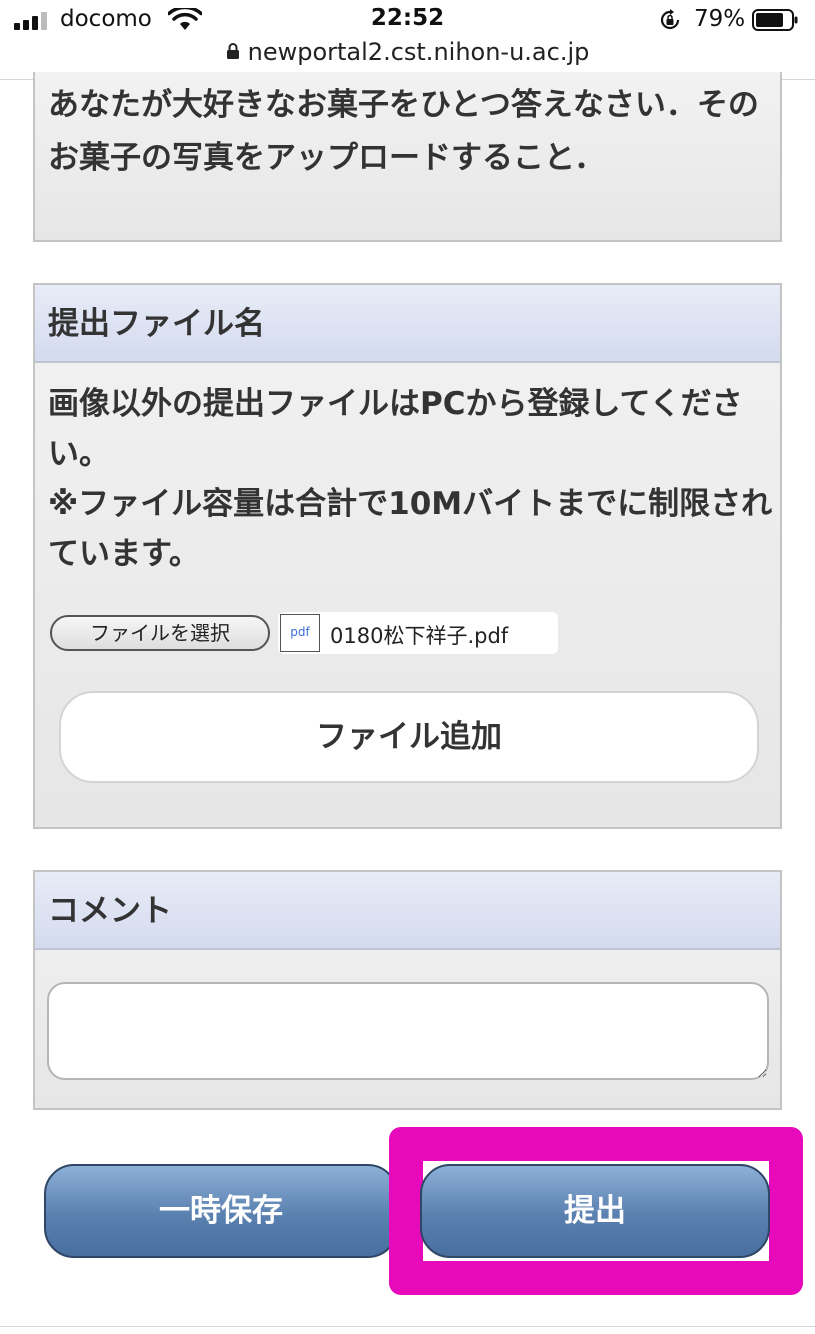 This screenshot has height=1334, width=815. I want to click on selected-file: pdf 0180松下祥子.pdf, so click(418, 633).